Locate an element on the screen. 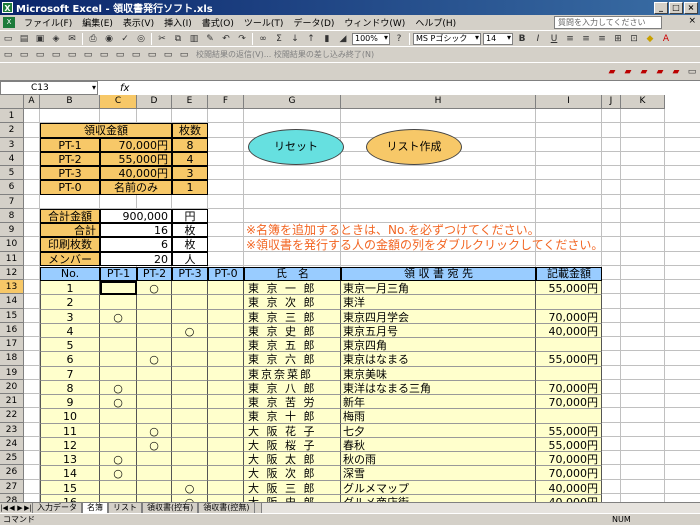  table-cell-amt: 55,000円 is located at coordinates (569, 430).